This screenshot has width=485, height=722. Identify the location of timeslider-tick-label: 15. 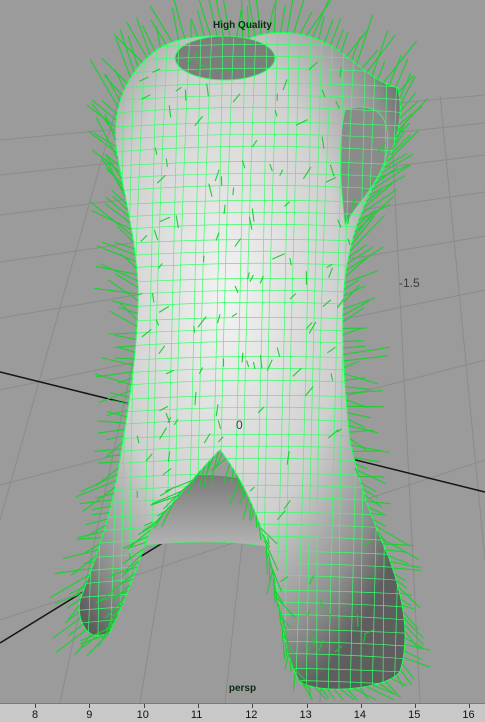
(414, 715).